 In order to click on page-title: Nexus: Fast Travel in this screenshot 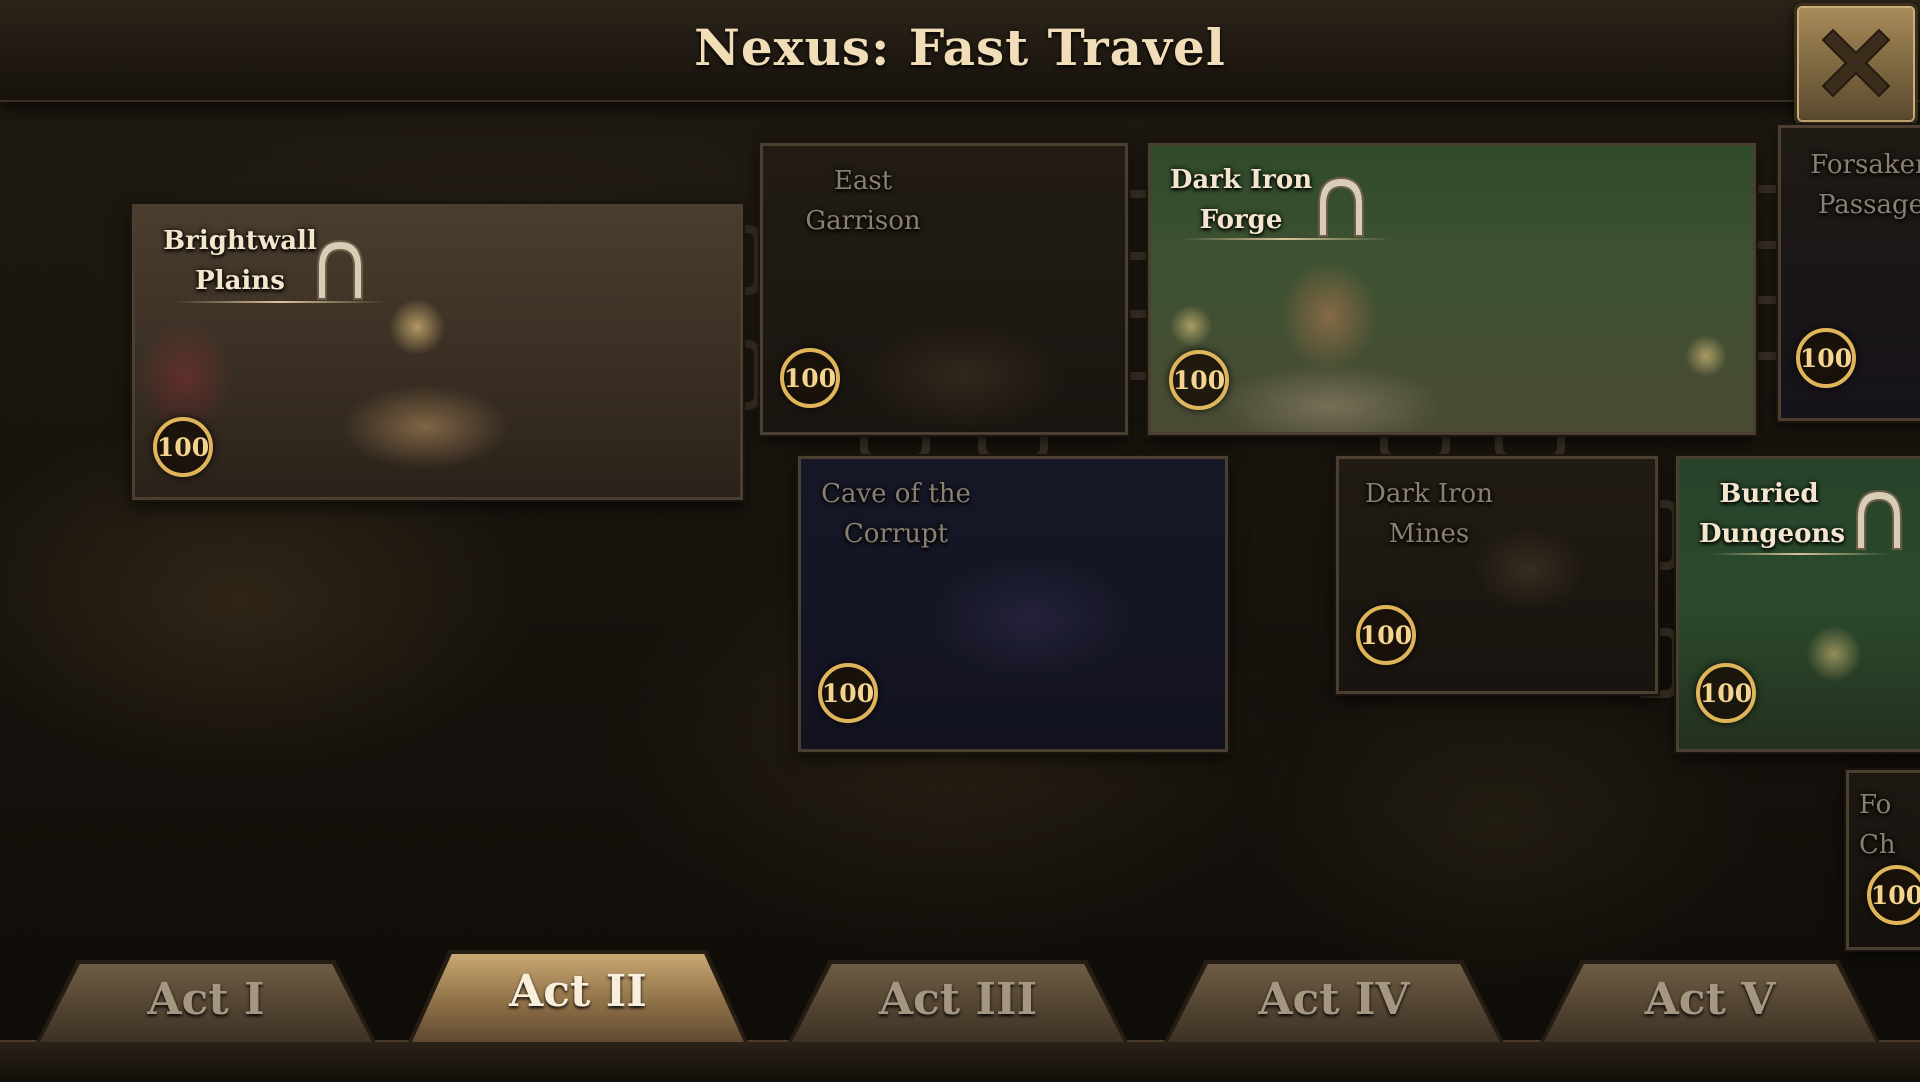, I will do `click(960, 47)`.